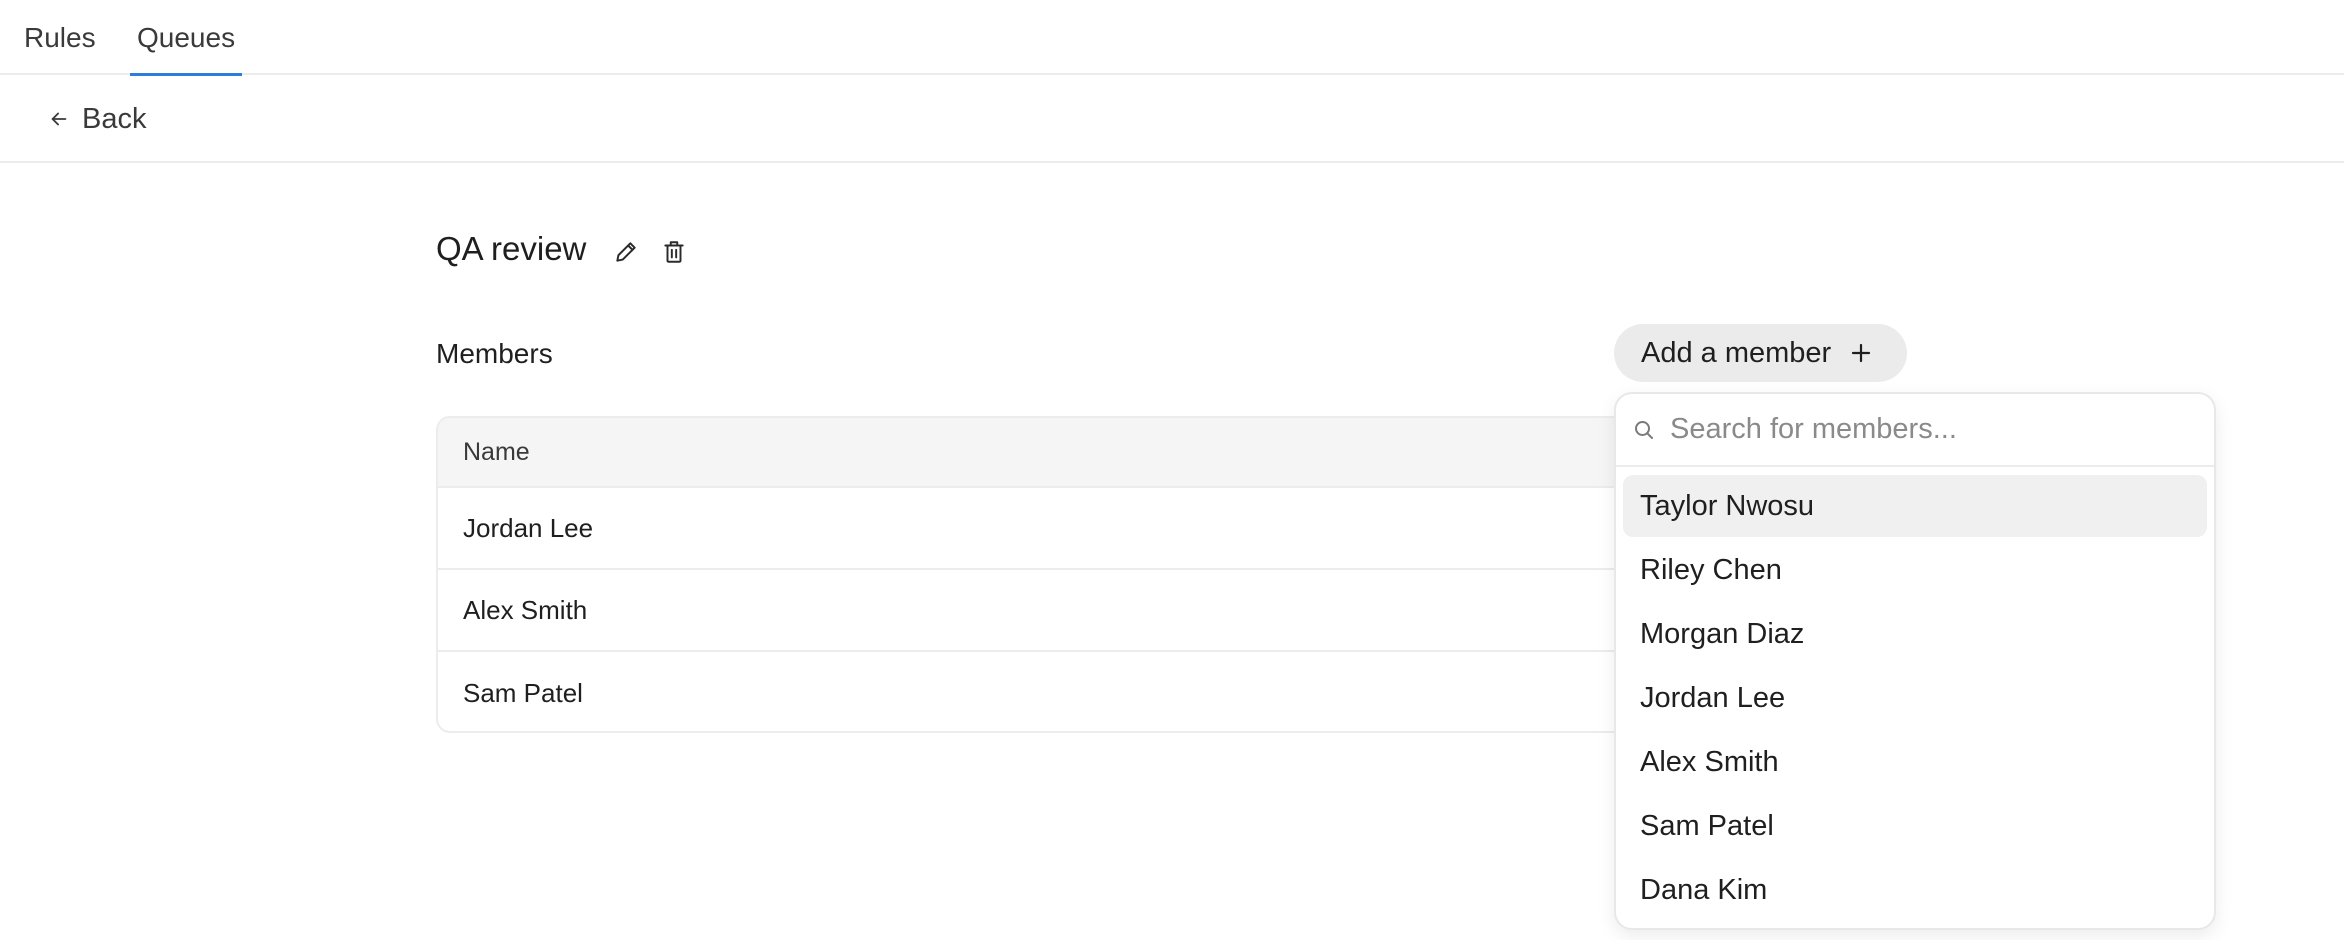  I want to click on search-row, so click(1915, 430).